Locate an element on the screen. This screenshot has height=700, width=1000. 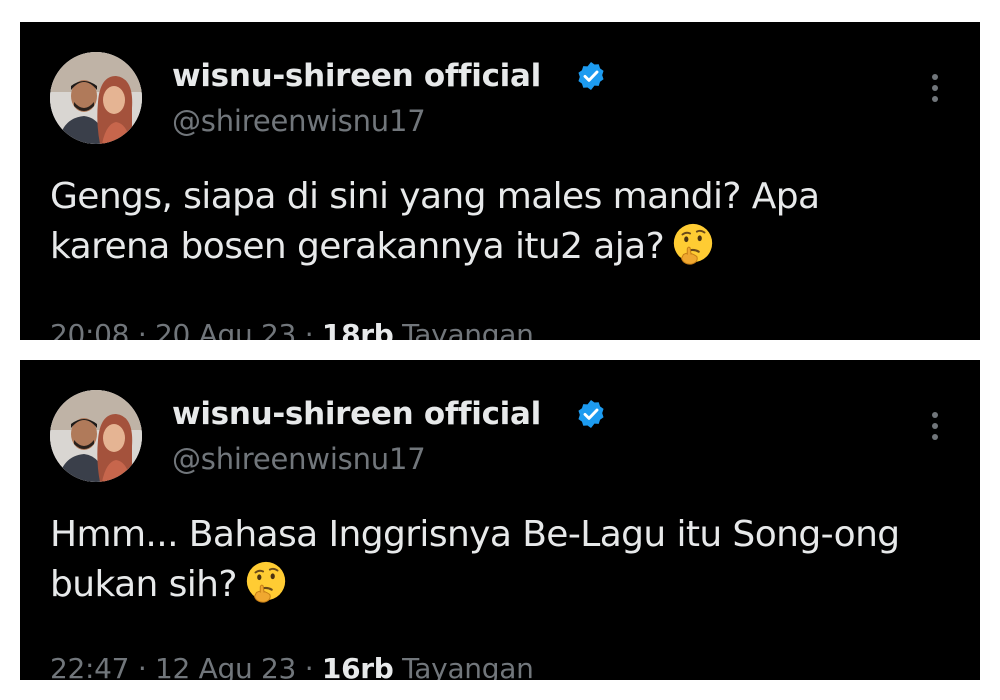
views-count: 16rb is located at coordinates (358, 666).